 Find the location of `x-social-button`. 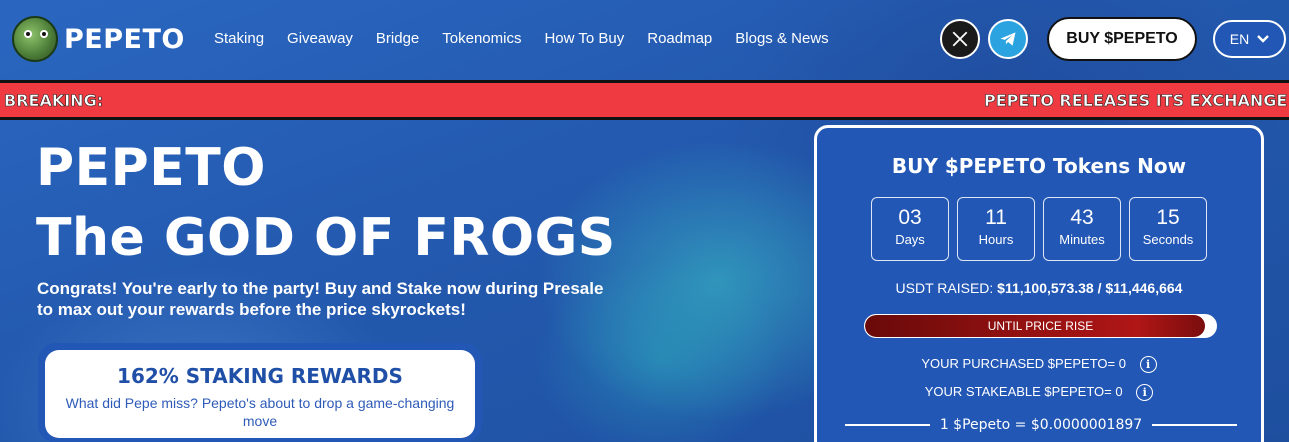

x-social-button is located at coordinates (960, 39).